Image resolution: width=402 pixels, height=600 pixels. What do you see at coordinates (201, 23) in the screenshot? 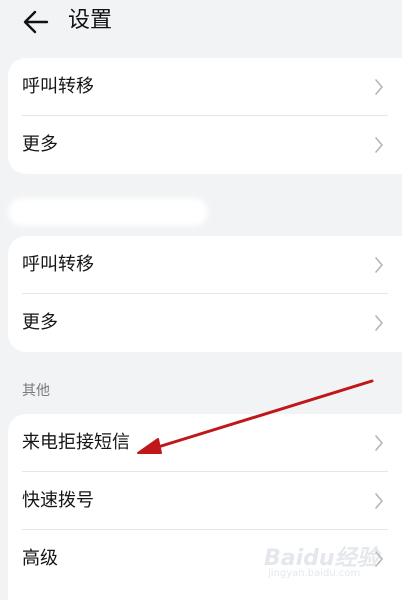
I see `title-bar: 设置` at bounding box center [201, 23].